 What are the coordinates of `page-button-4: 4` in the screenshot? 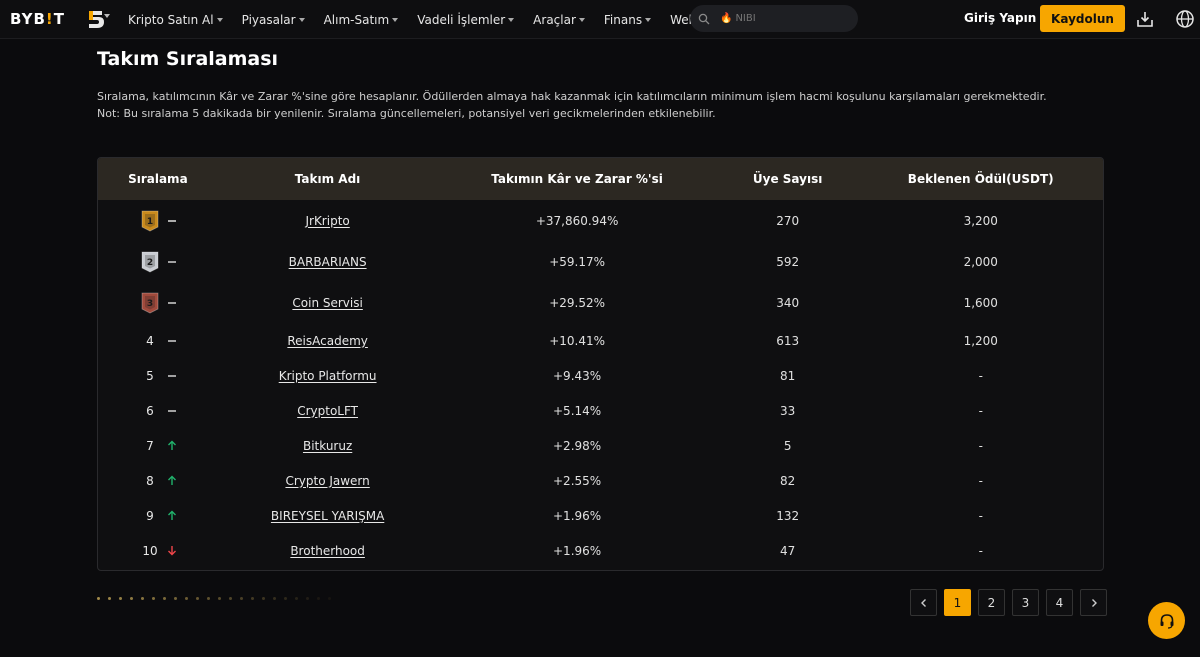 It's located at (1059, 602).